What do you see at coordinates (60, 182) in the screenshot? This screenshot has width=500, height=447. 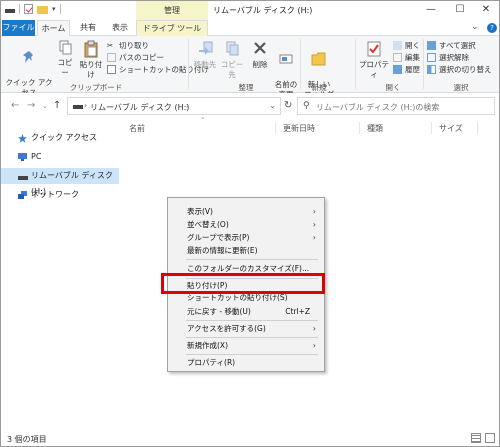 I see `nav-item-removable-disk: リムーバブル ディスク (H:)` at bounding box center [60, 182].